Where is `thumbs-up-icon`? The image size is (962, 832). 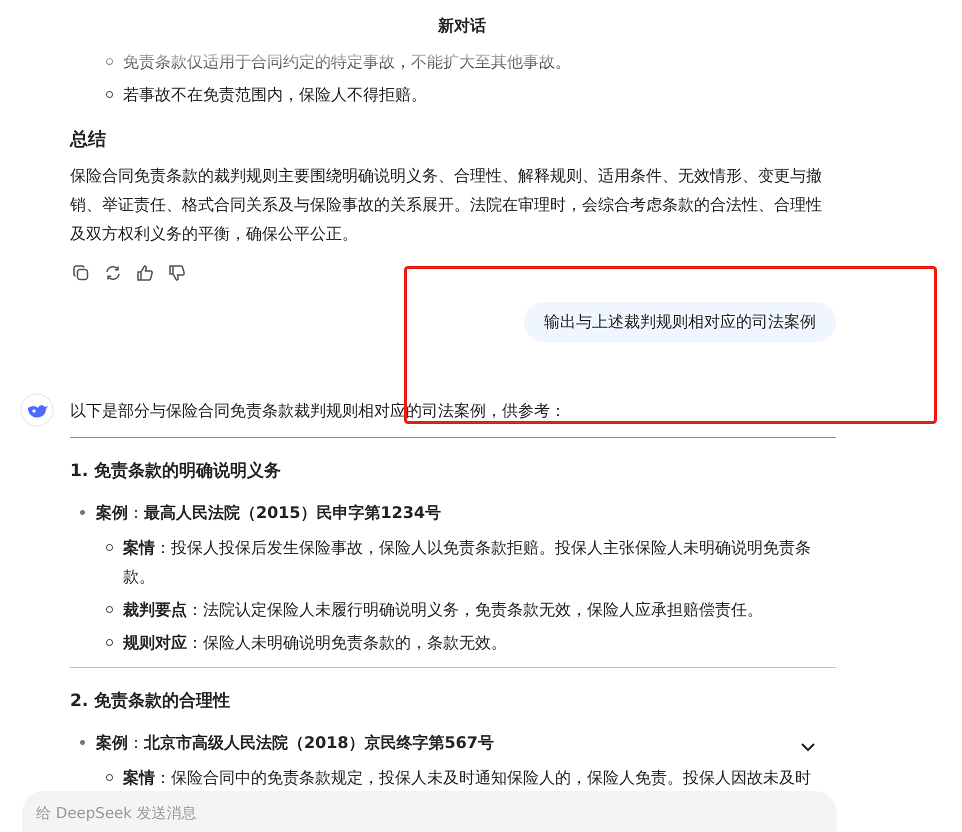
thumbs-up-icon is located at coordinates (145, 273).